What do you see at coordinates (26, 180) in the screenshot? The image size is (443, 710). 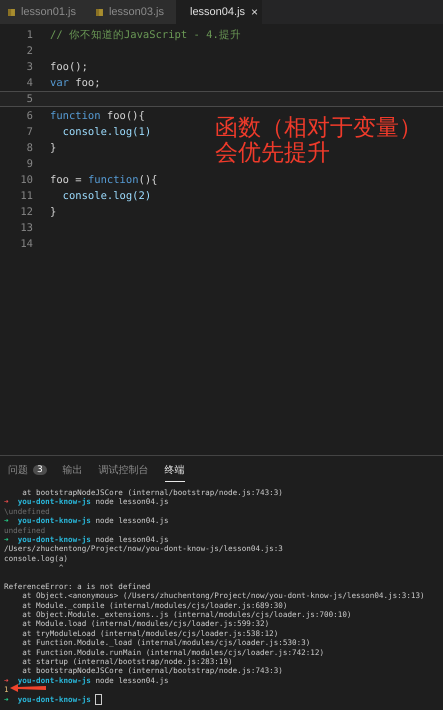 I see `line-number: 10` at bounding box center [26, 180].